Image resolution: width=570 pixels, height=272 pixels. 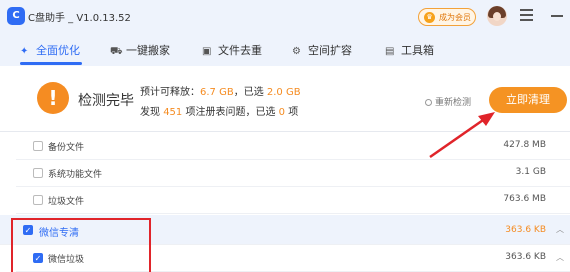 I want to click on avatar, so click(x=497, y=16).